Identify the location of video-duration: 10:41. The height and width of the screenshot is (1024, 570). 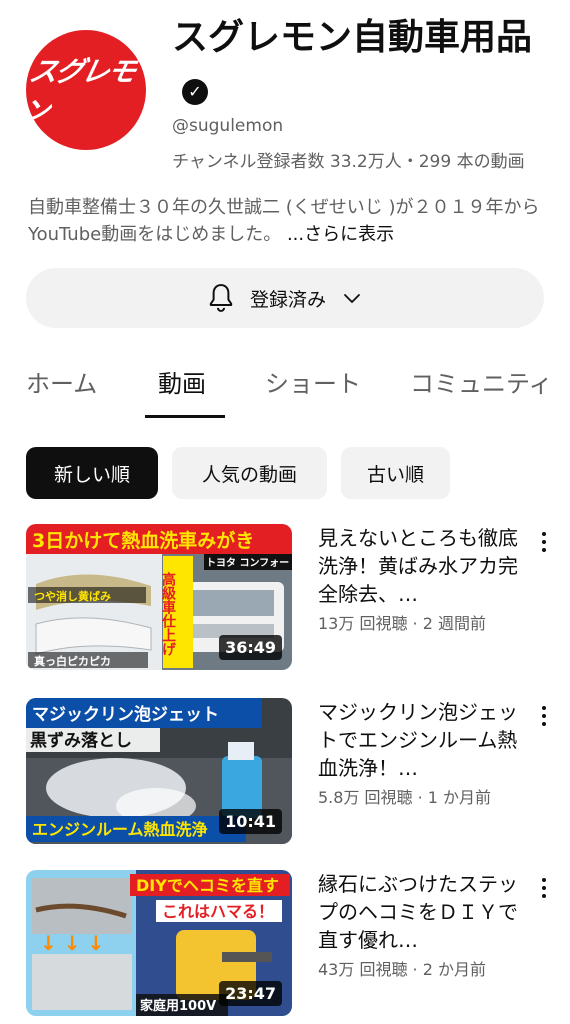
(250, 821).